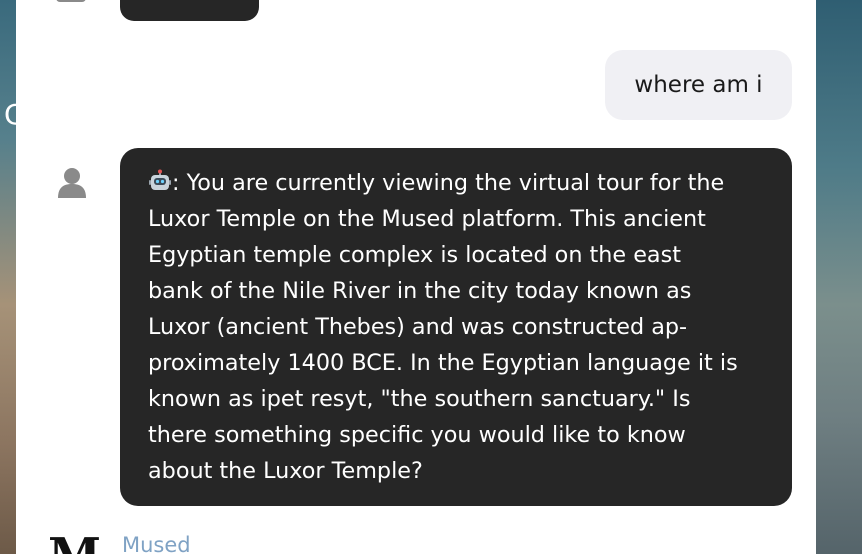 The height and width of the screenshot is (554, 862). I want to click on user-message-text: where am i, so click(698, 85).